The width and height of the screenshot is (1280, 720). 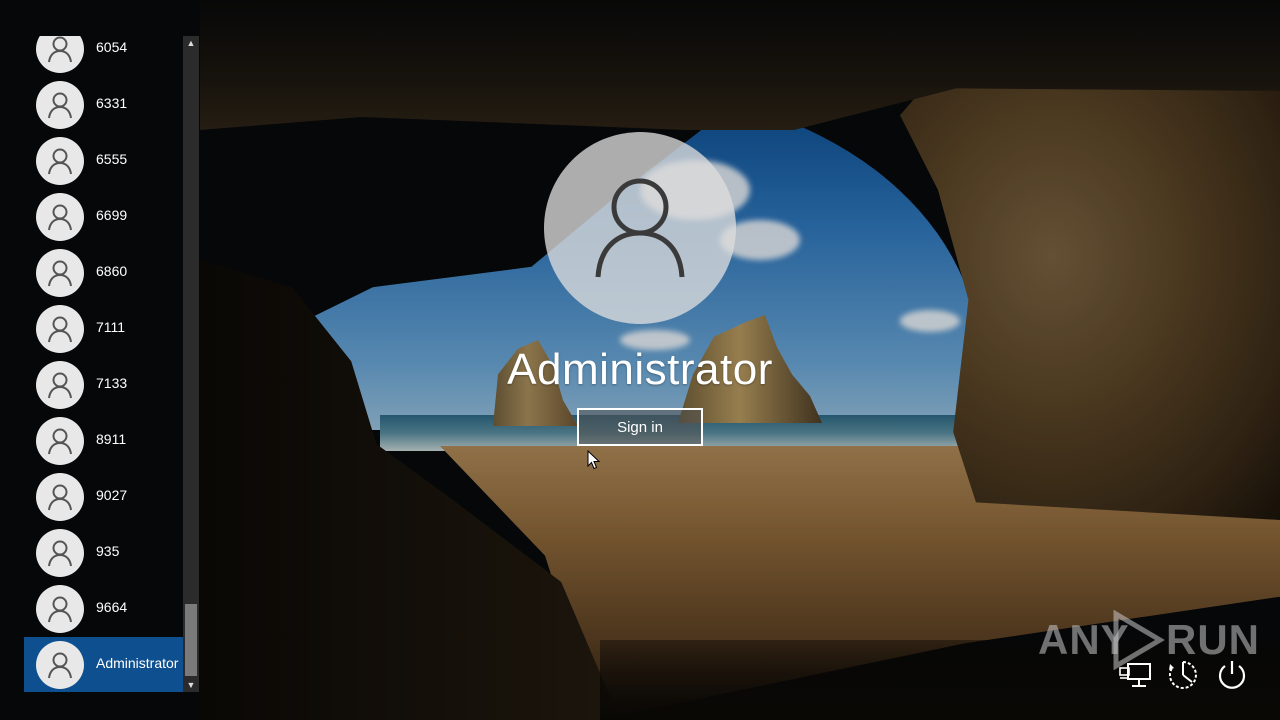 What do you see at coordinates (1232, 675) in the screenshot?
I see `power-icon` at bounding box center [1232, 675].